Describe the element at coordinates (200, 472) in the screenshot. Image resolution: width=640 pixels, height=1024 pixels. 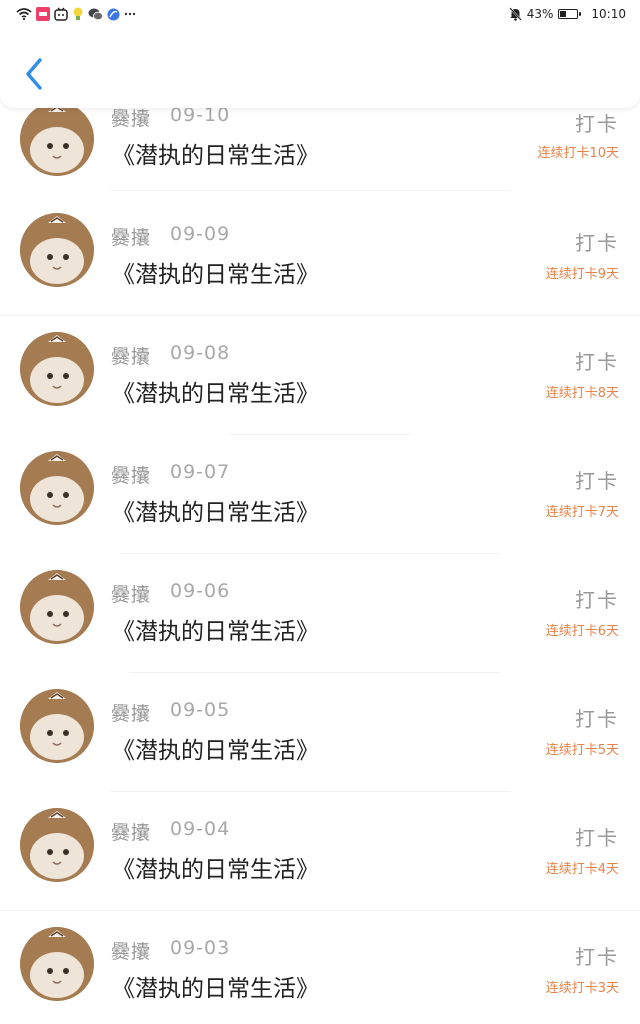
I see `post-date: 09-07` at that location.